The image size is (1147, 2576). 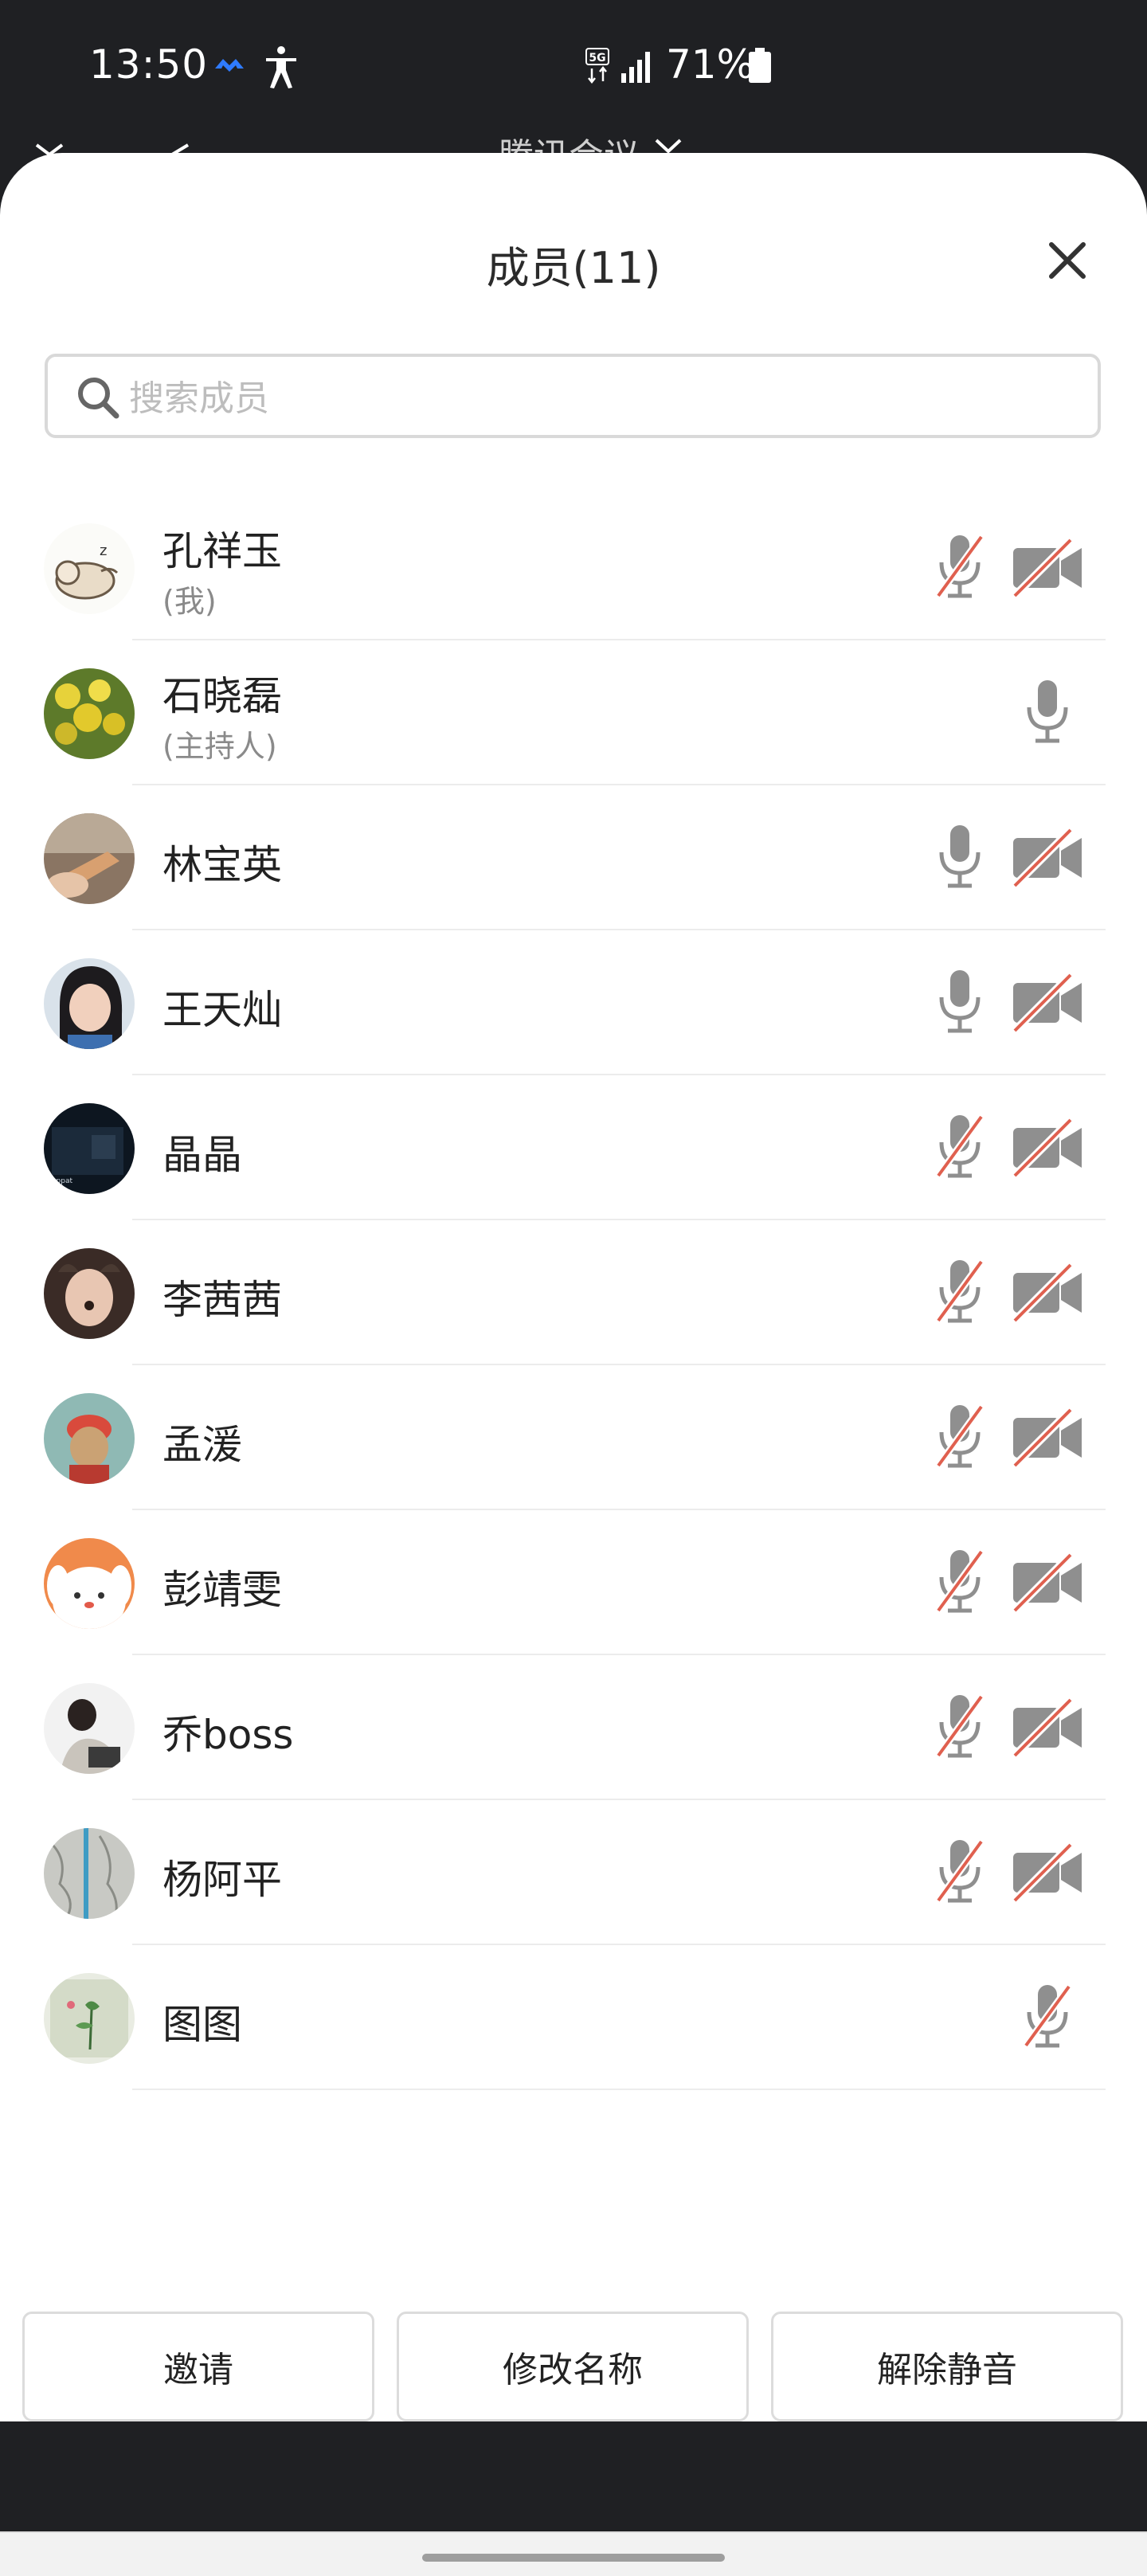 I want to click on member-name: 孟湲, so click(x=202, y=1445).